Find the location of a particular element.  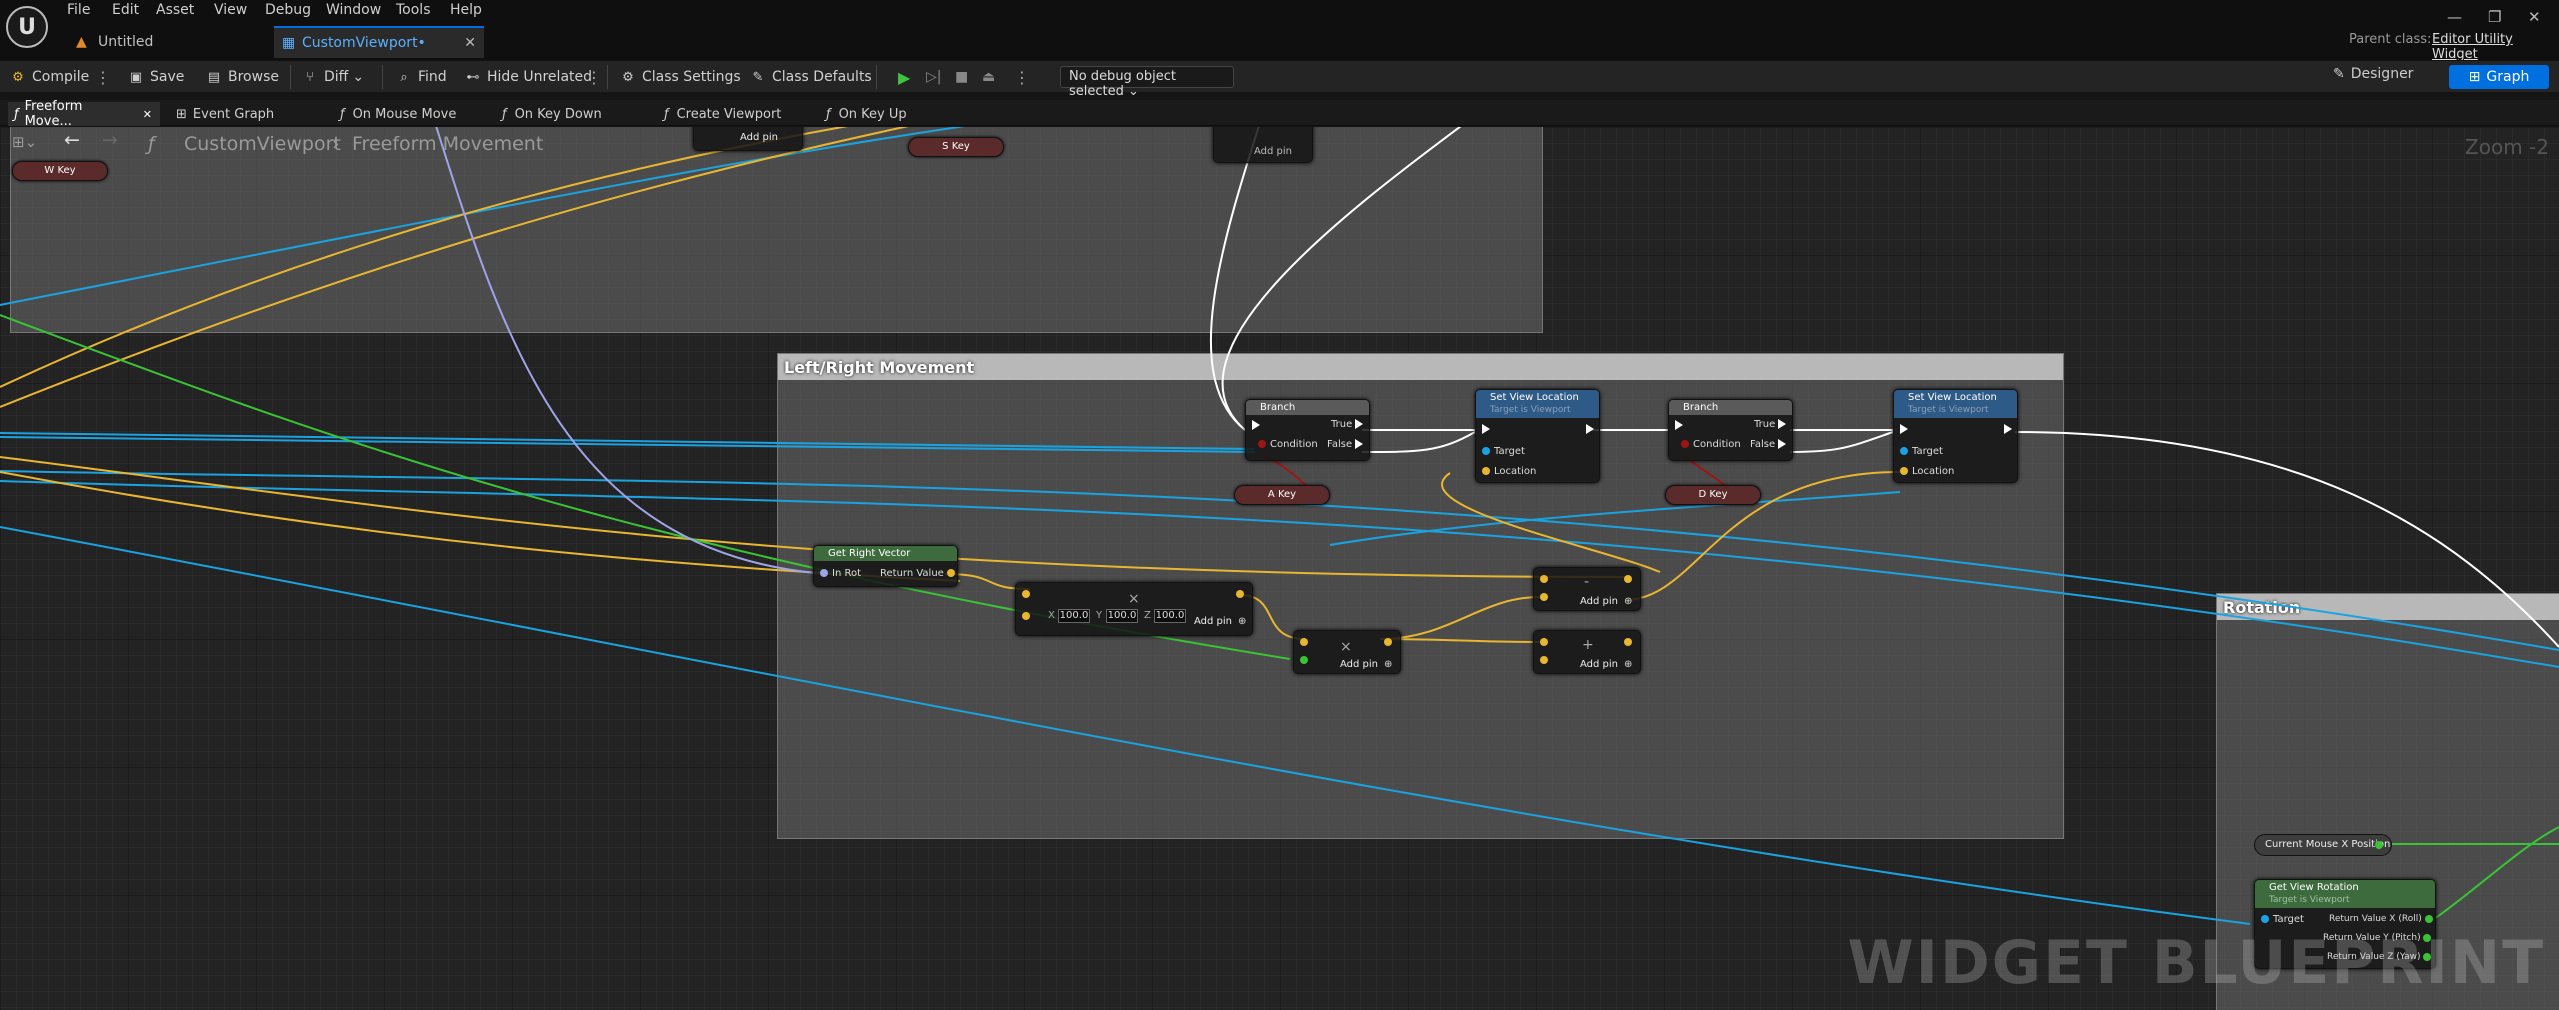

s-key-node: S Key is located at coordinates (956, 147).